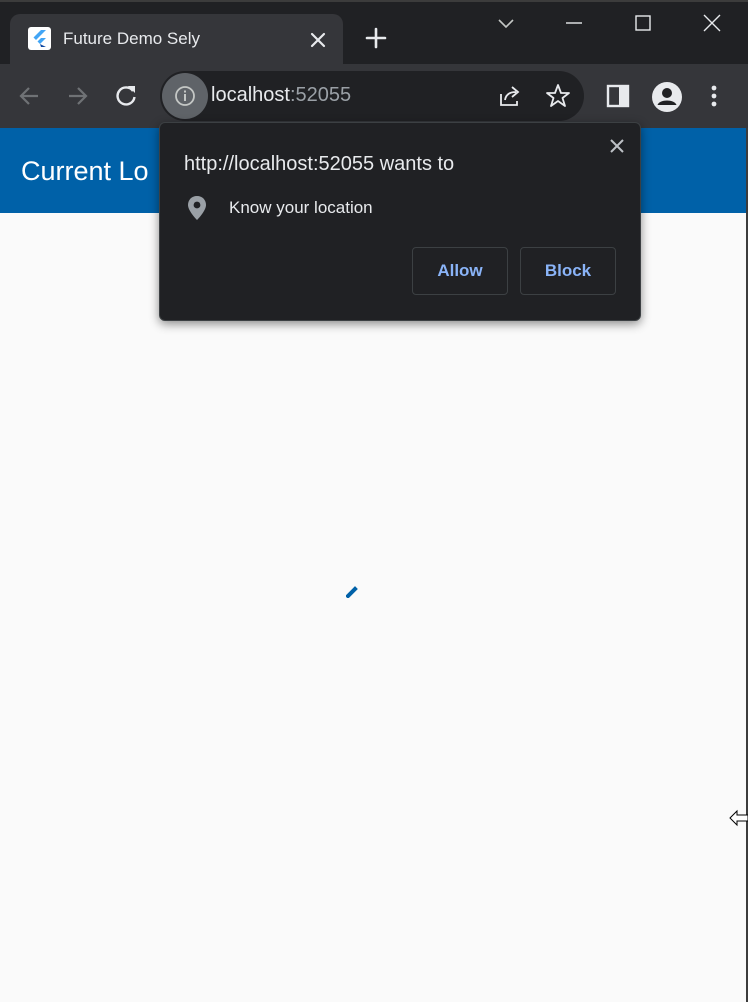 The width and height of the screenshot is (748, 1002). What do you see at coordinates (712, 23) in the screenshot?
I see `close-window-icon` at bounding box center [712, 23].